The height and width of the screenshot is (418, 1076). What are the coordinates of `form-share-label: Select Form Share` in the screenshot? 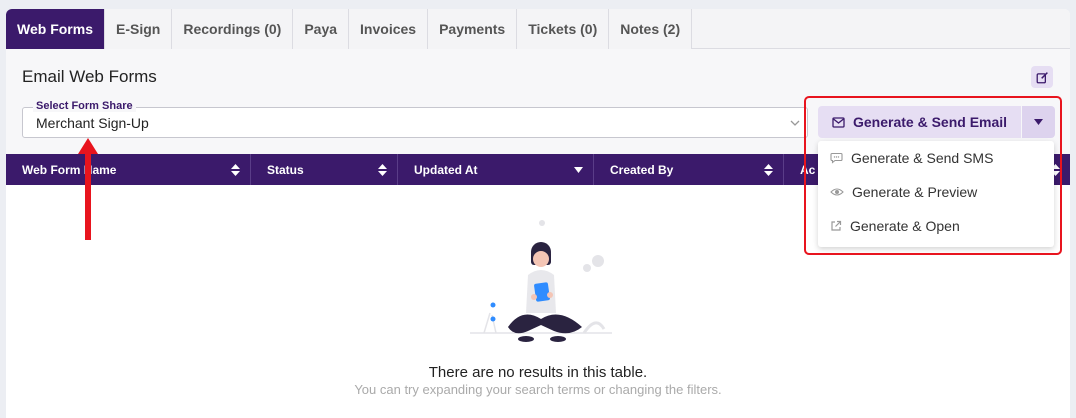 It's located at (84, 106).